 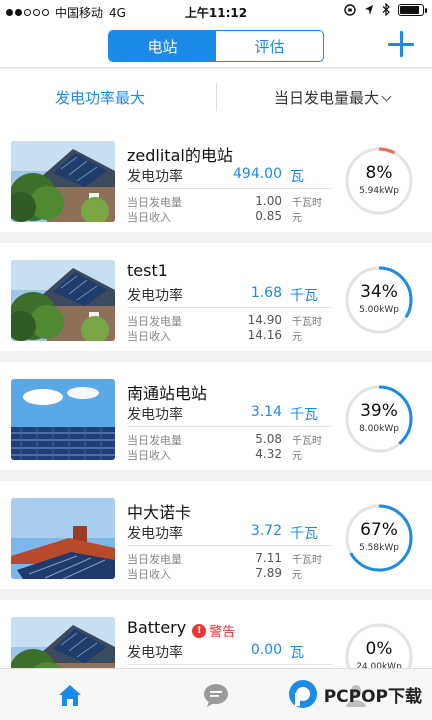 I want to click on station-name-text: zedlital的电站, so click(x=180, y=155).